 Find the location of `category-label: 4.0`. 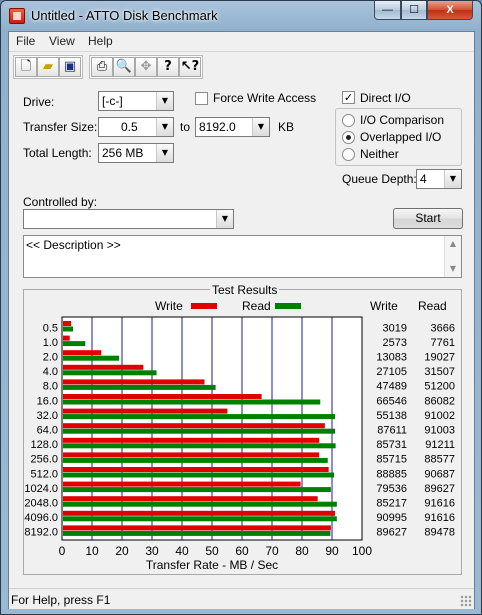

category-label: 4.0 is located at coordinates (50, 372).